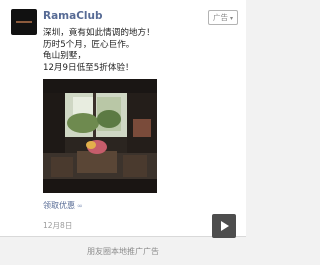  Describe the element at coordinates (123, 251) in the screenshot. I see `footer-caption: 朋友圈本地推广广告` at that location.